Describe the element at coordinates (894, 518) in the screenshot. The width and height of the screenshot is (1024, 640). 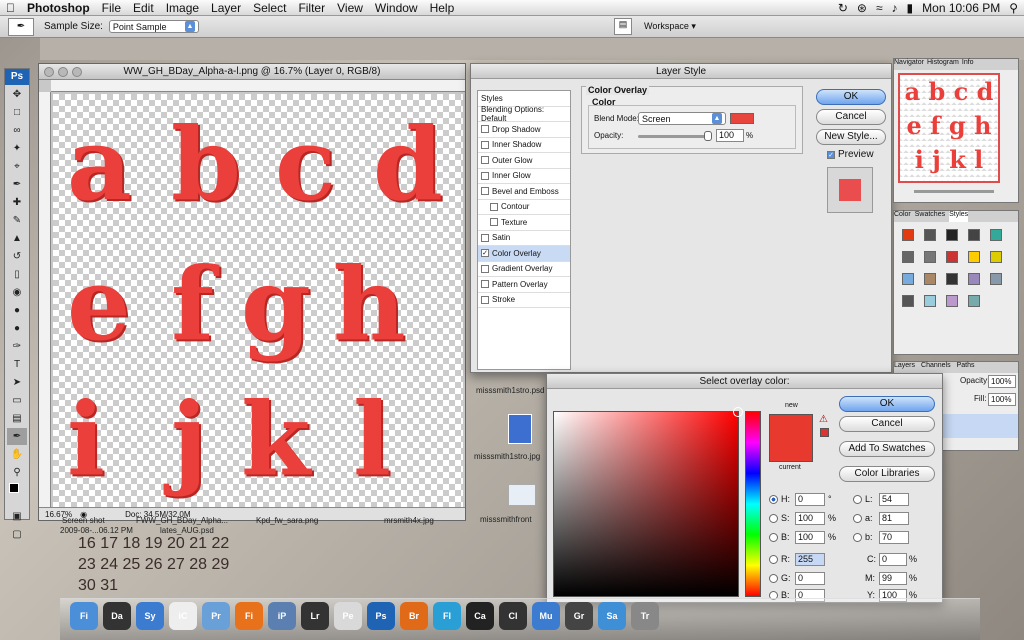
I see `a-field: 81` at that location.